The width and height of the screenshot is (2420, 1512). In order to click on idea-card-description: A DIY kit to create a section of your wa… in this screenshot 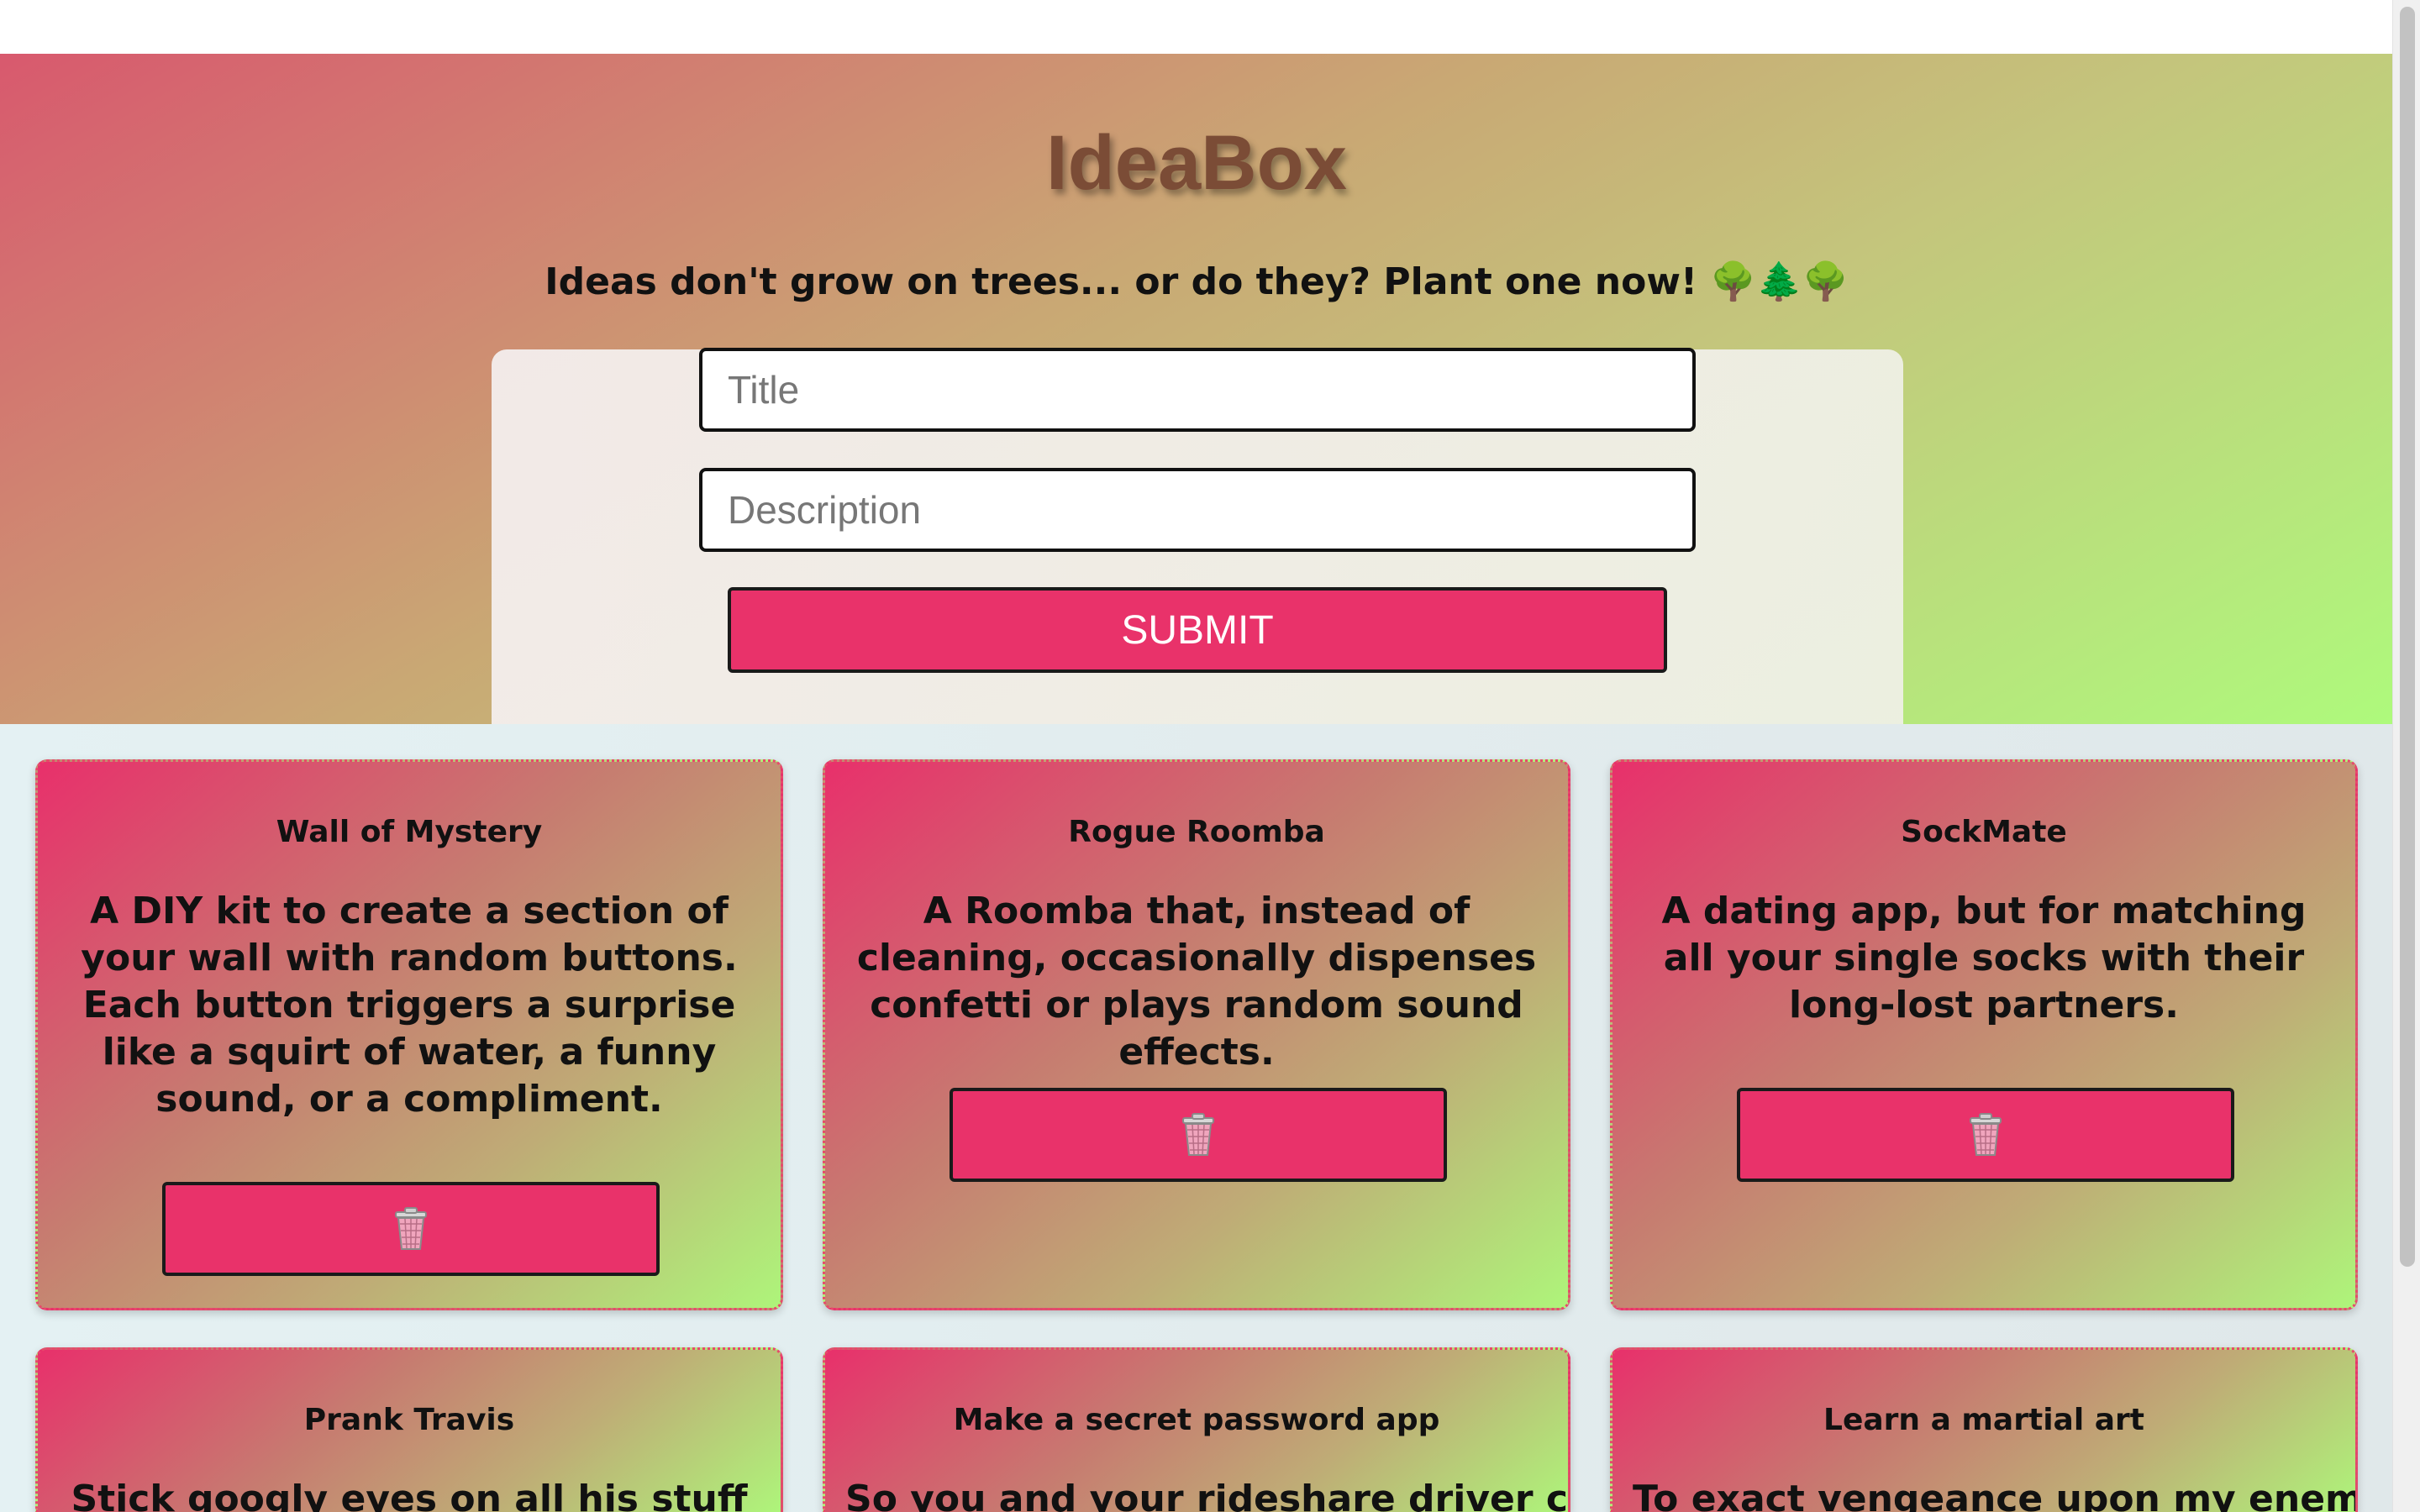, I will do `click(409, 1005)`.